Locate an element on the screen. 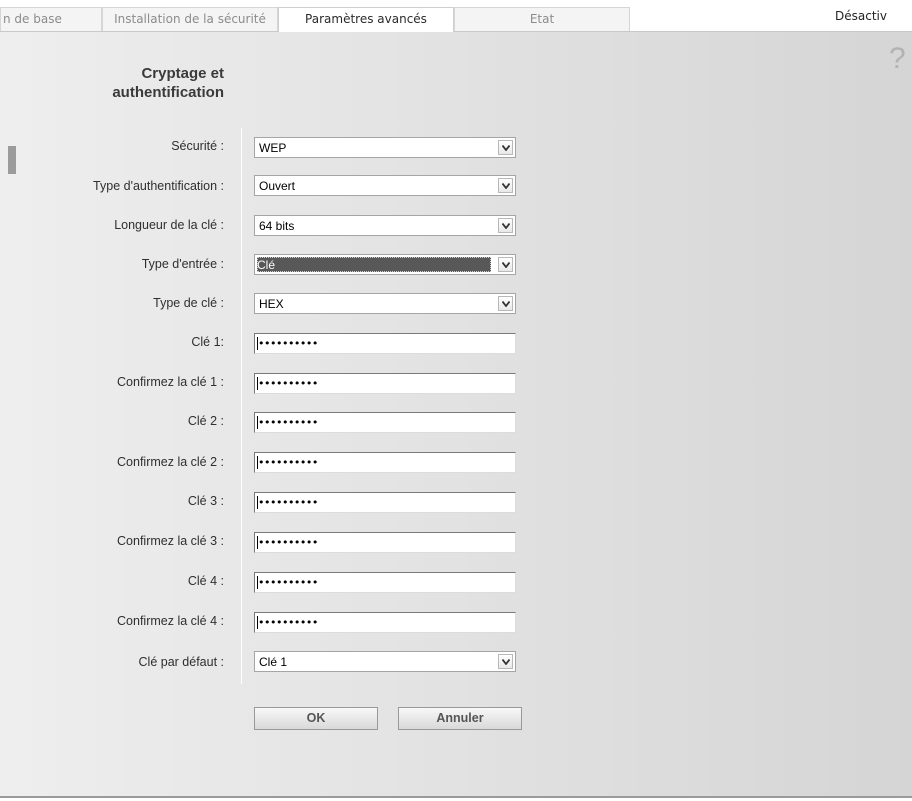 This screenshot has height=801, width=912. section-title: Cryptage et authentification is located at coordinates (168, 83).